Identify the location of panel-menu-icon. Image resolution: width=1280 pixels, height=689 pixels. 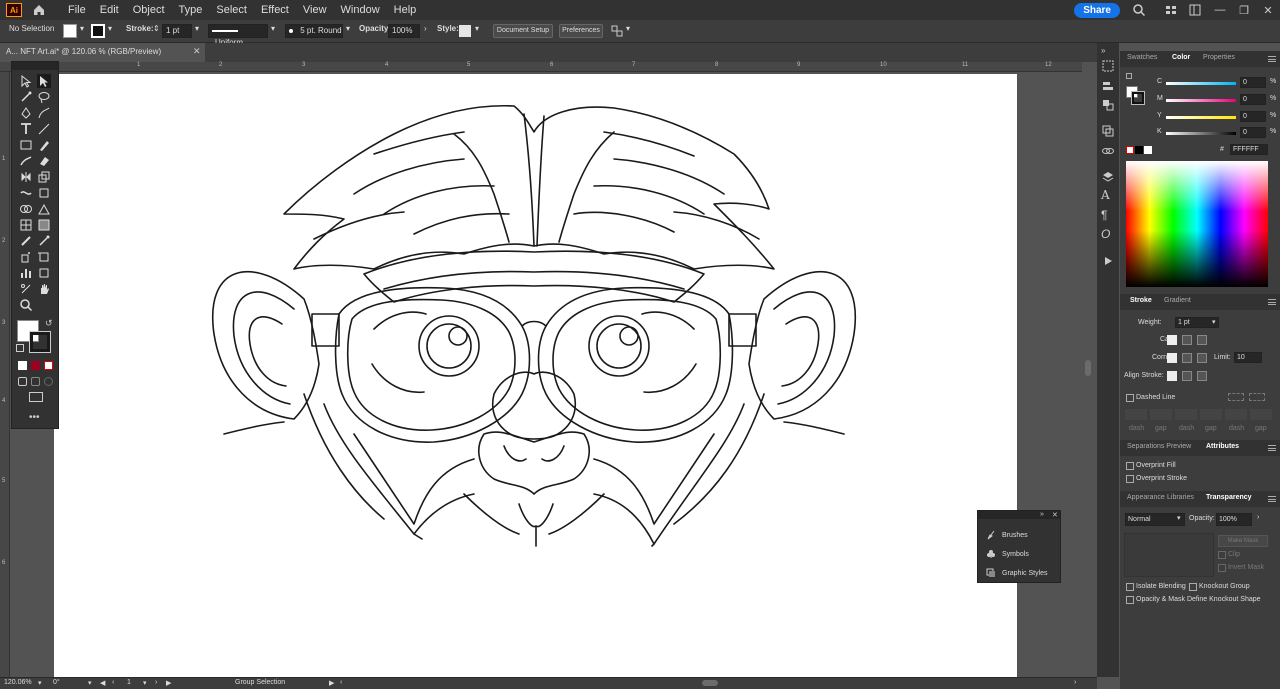
(1272, 448).